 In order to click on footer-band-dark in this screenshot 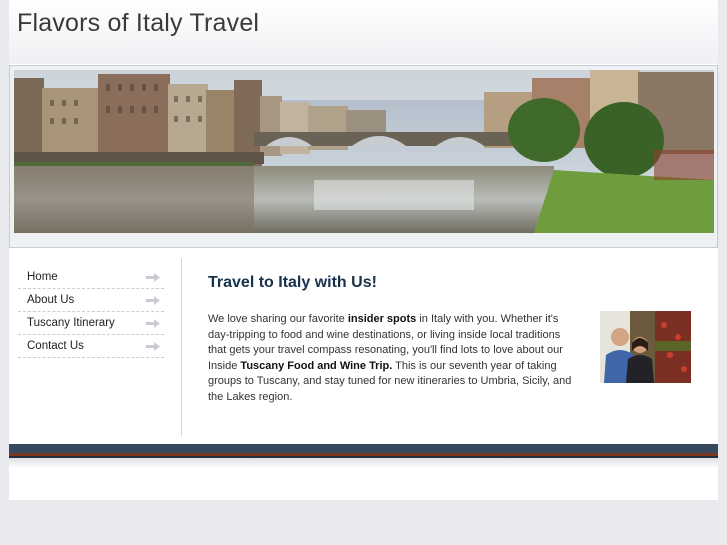, I will do `click(363, 448)`.